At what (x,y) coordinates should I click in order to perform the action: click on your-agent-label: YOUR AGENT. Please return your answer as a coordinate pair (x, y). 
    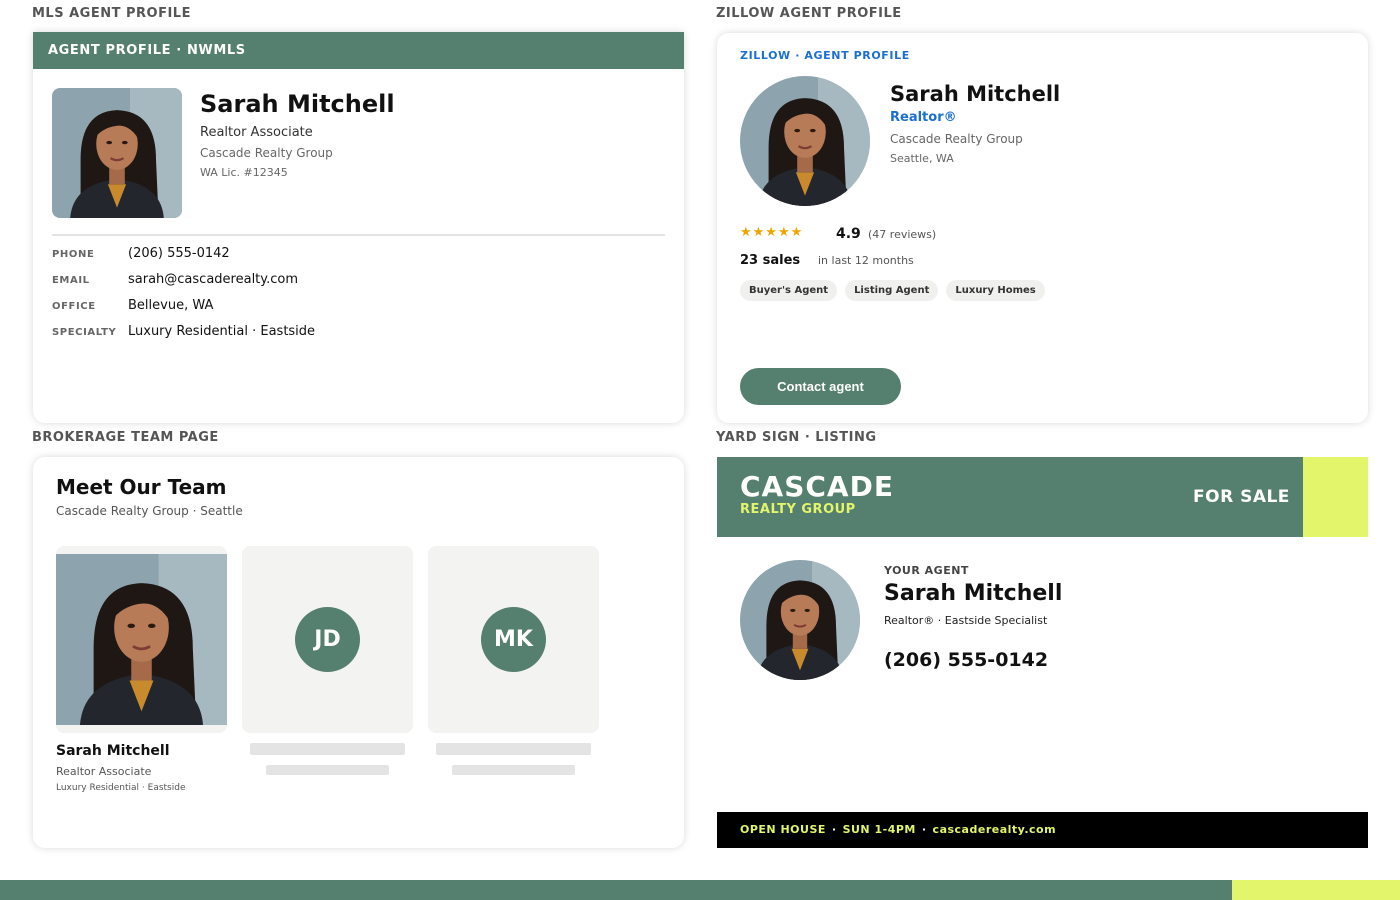
    Looking at the image, I should click on (926, 570).